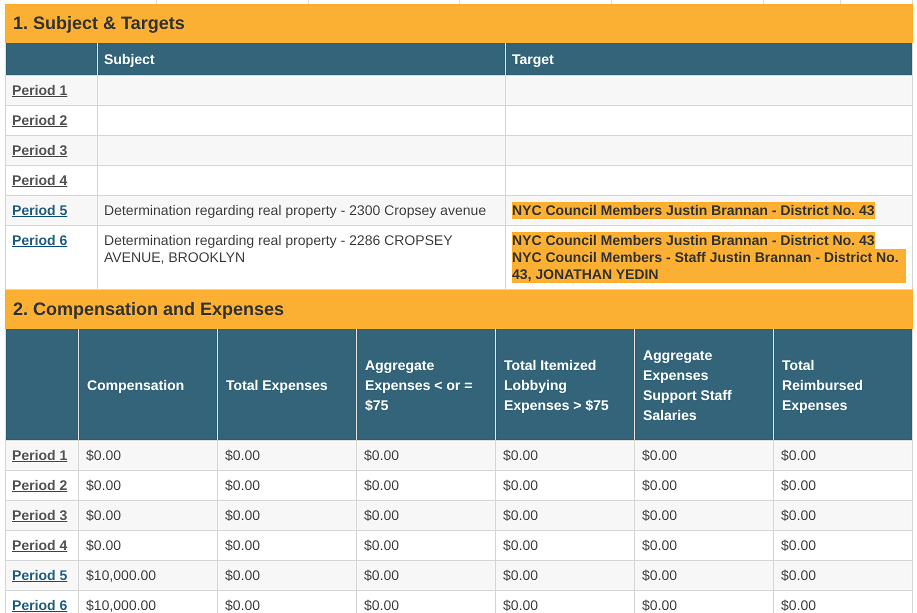 This screenshot has height=613, width=917. What do you see at coordinates (148, 384) in the screenshot?
I see `column-header: Compensation` at bounding box center [148, 384].